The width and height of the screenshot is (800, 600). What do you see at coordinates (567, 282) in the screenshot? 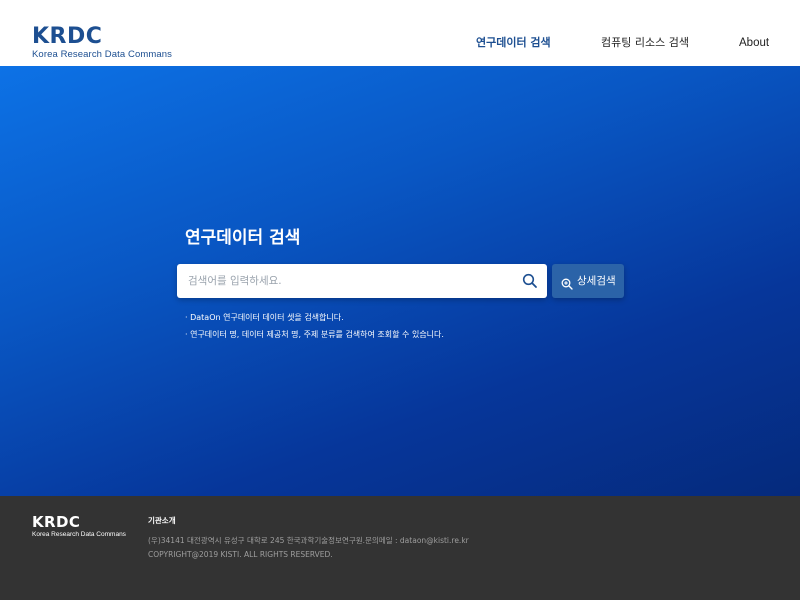
I see `zoom-in-icon` at bounding box center [567, 282].